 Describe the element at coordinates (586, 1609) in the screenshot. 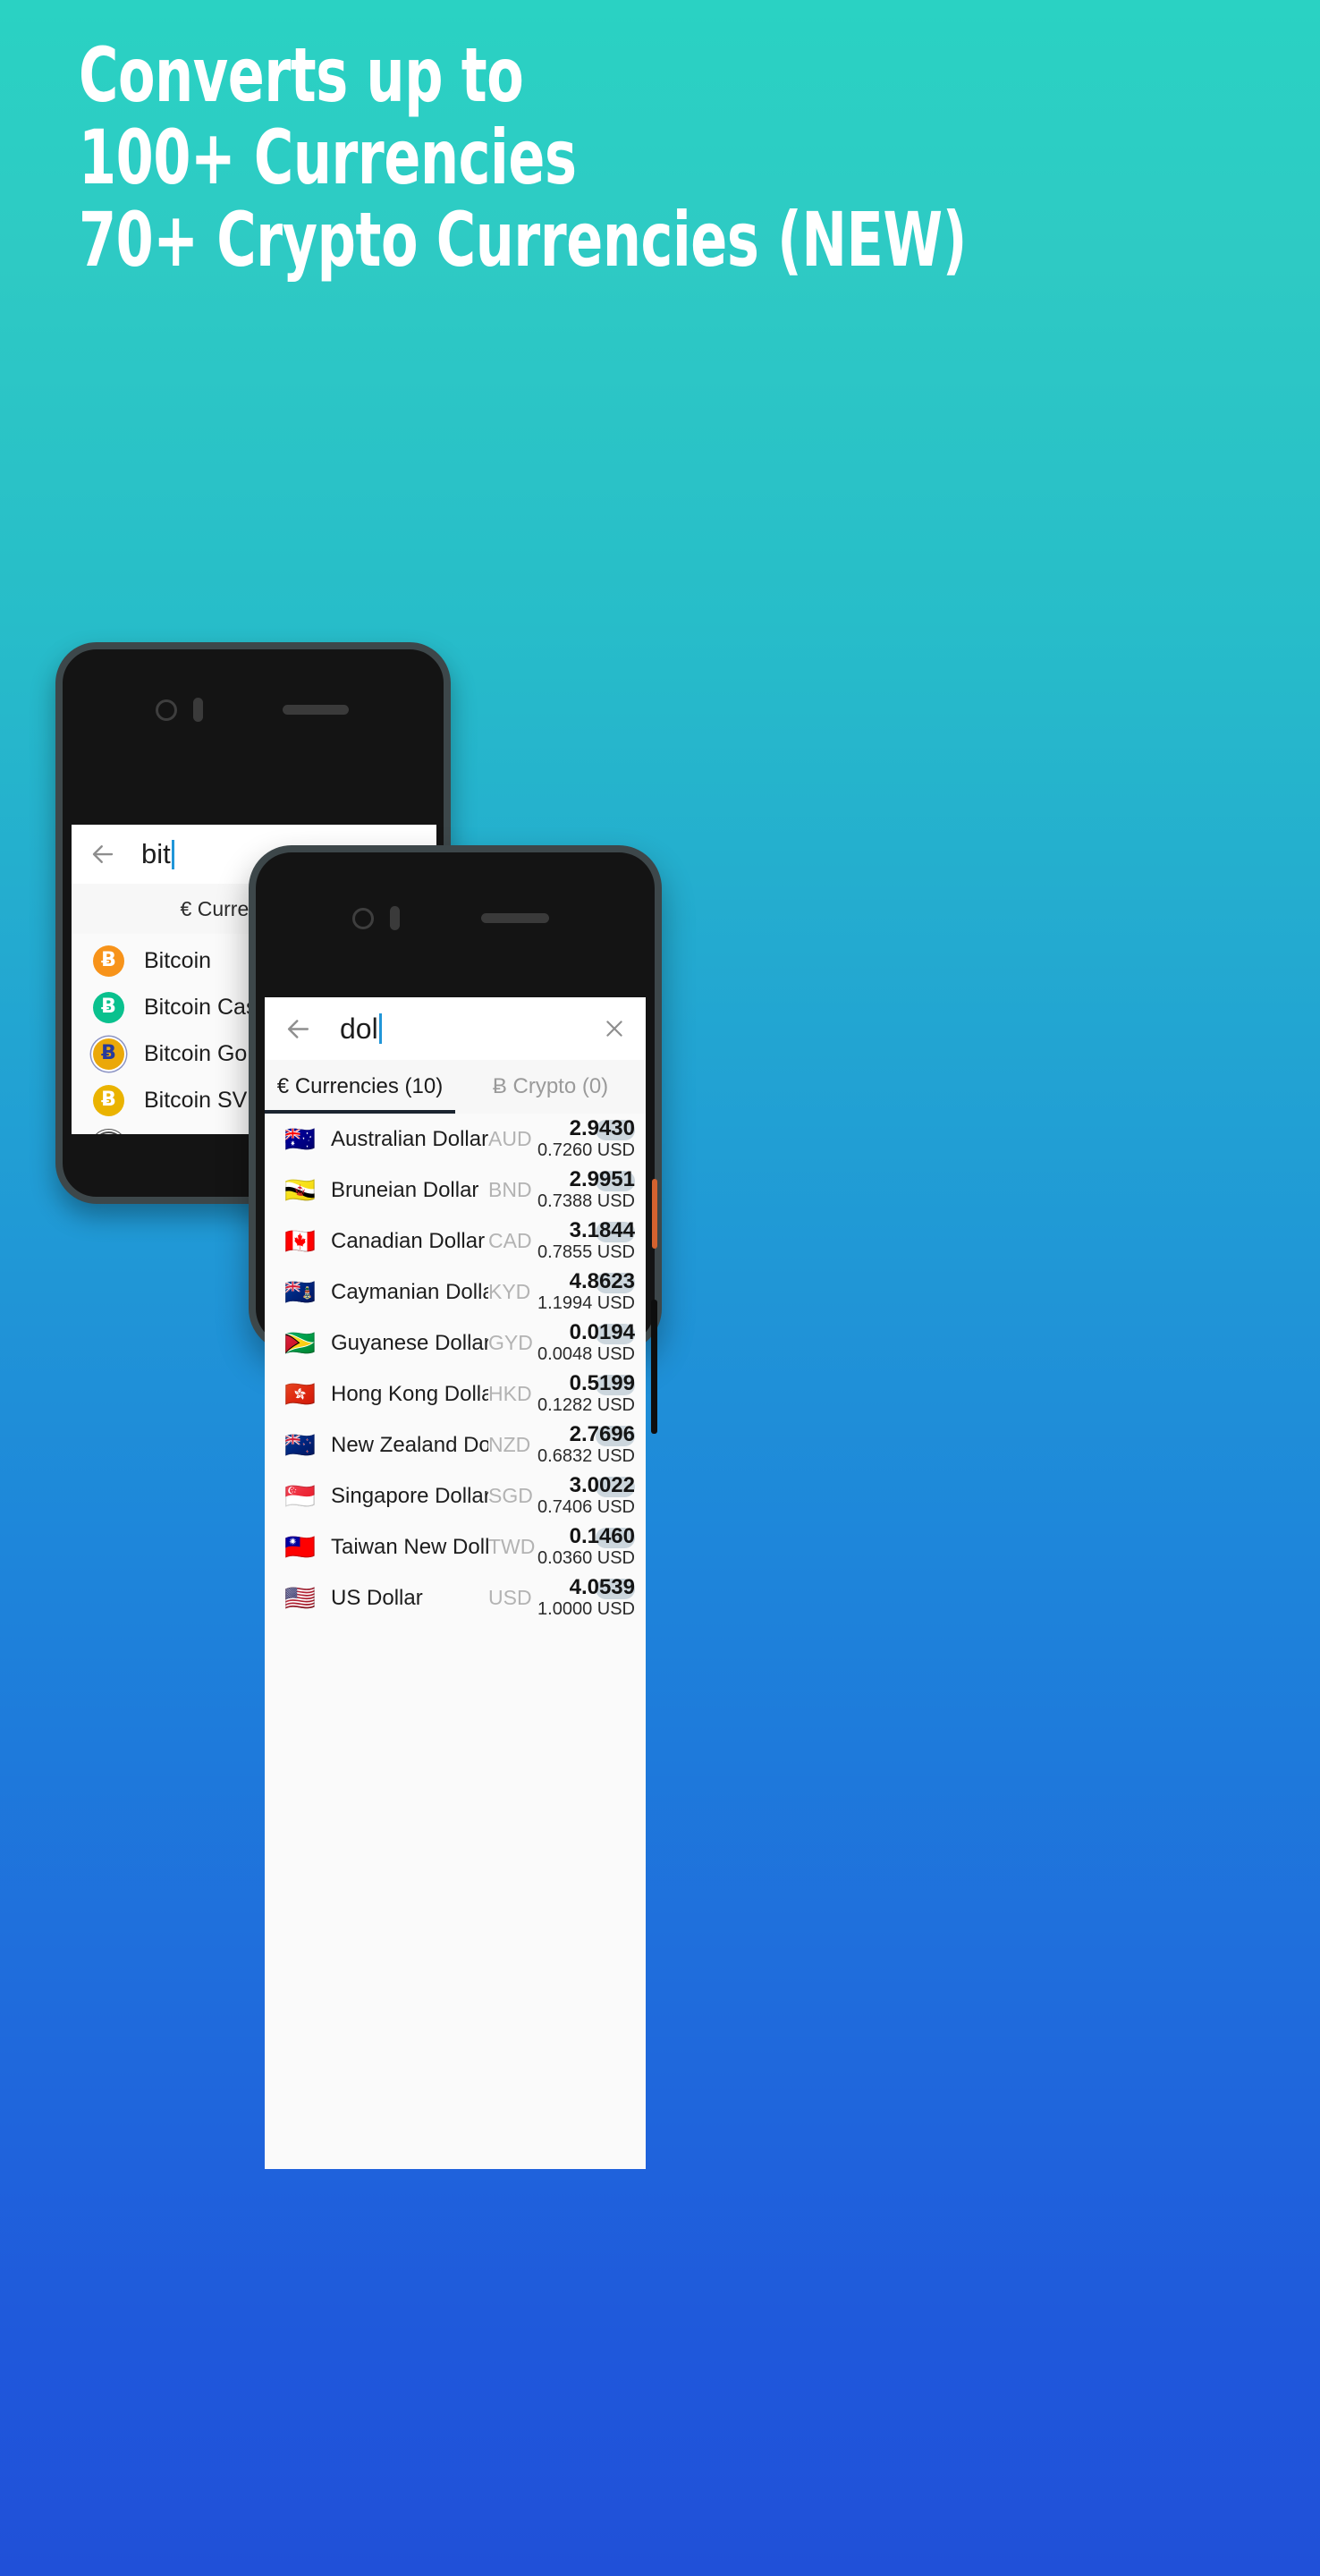

I see `rate-usd: 1.0000 USD` at that location.